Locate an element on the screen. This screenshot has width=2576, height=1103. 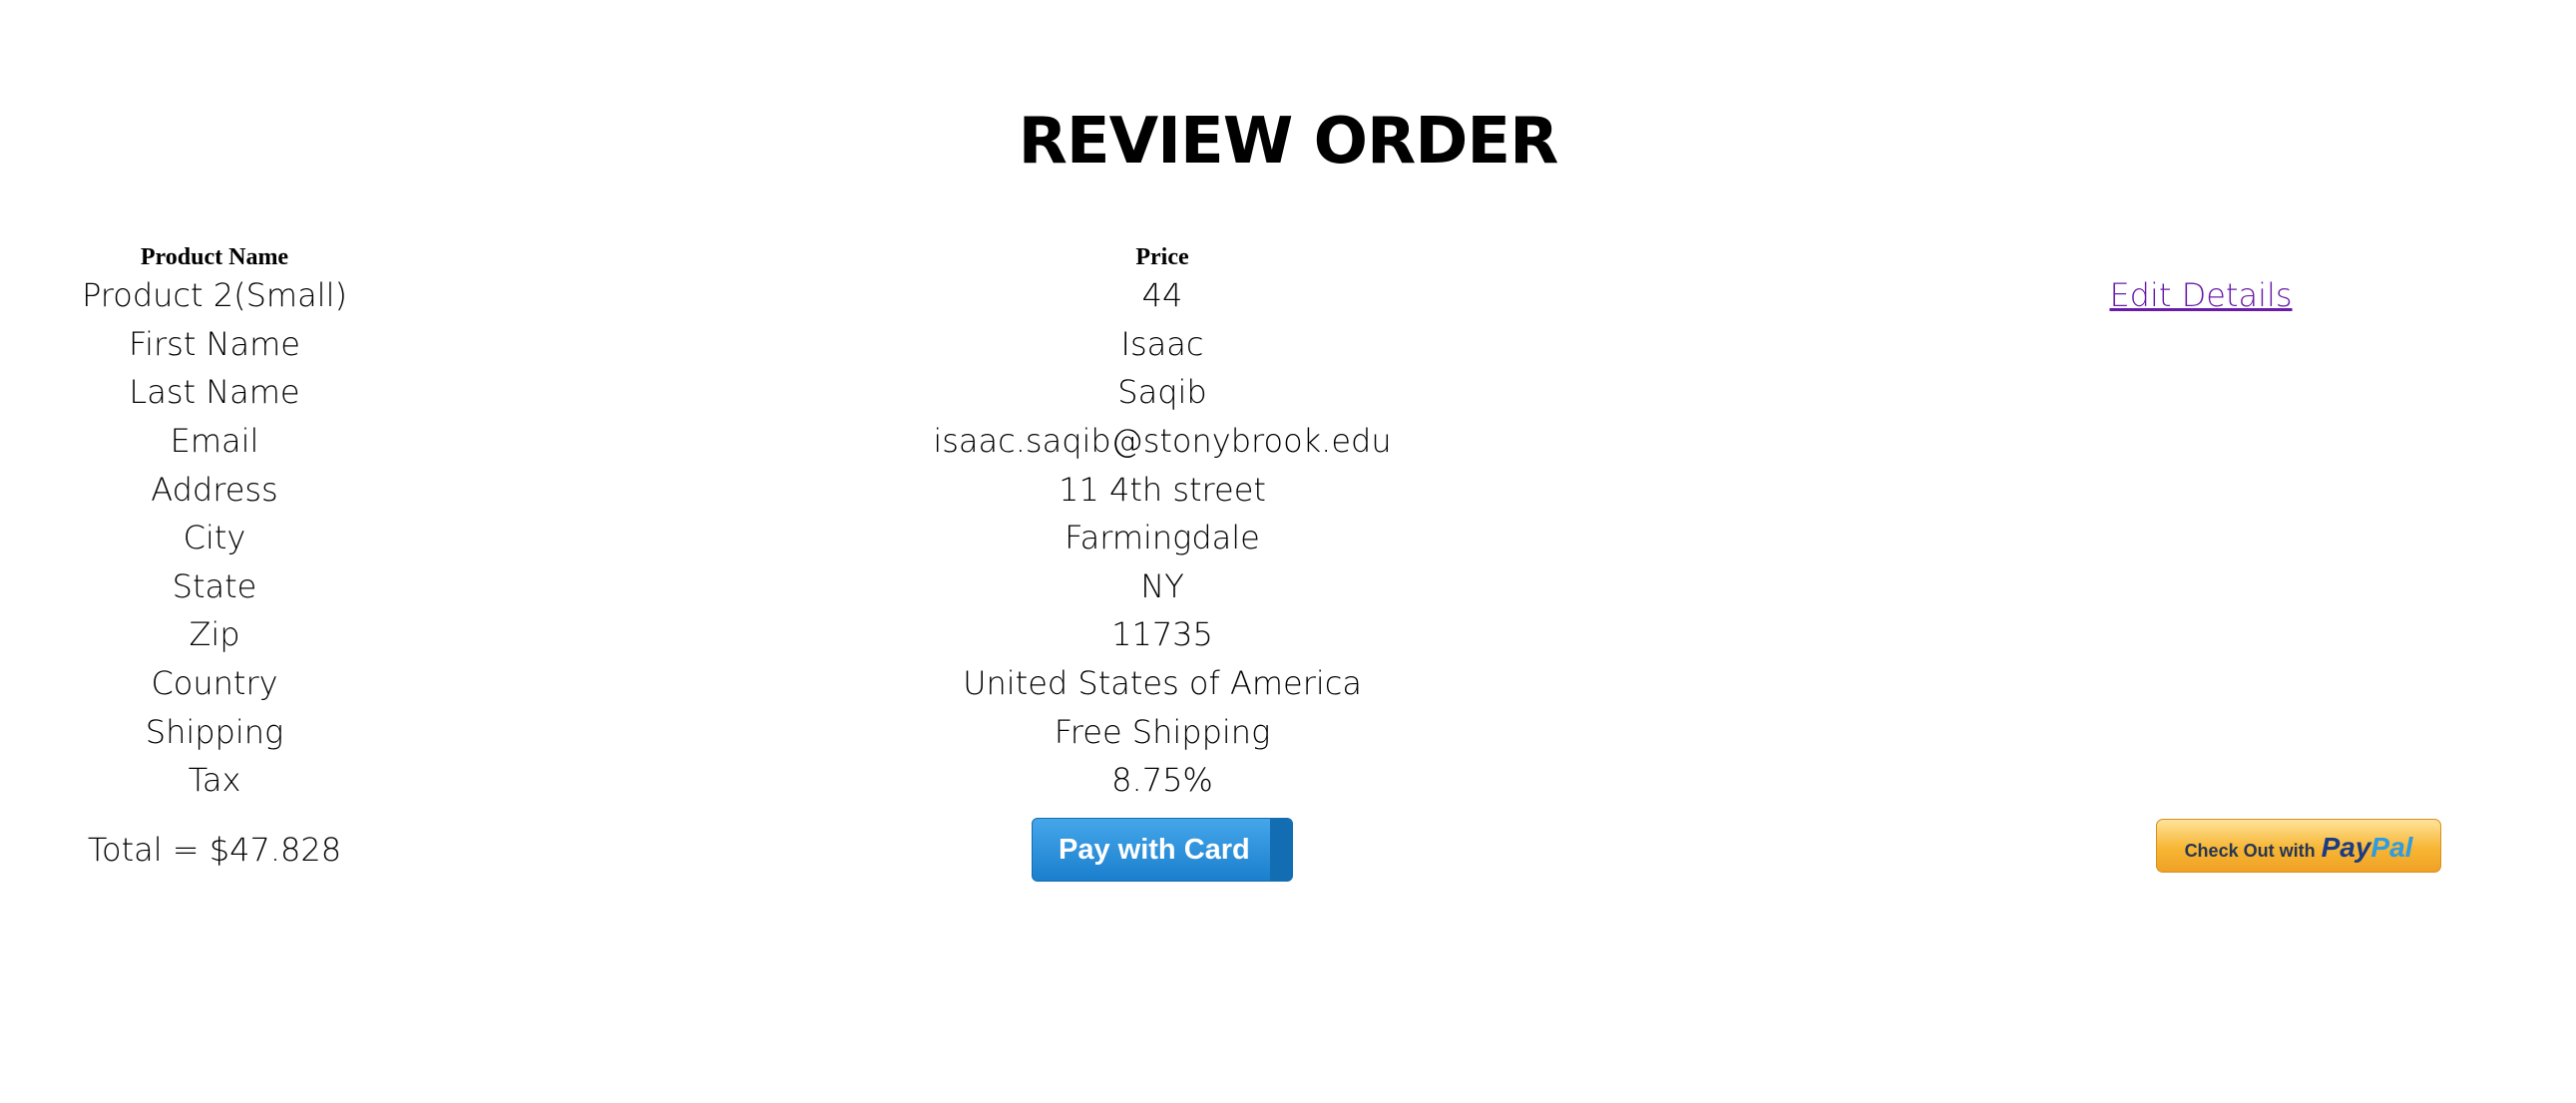
row-label: Address is located at coordinates (214, 490).